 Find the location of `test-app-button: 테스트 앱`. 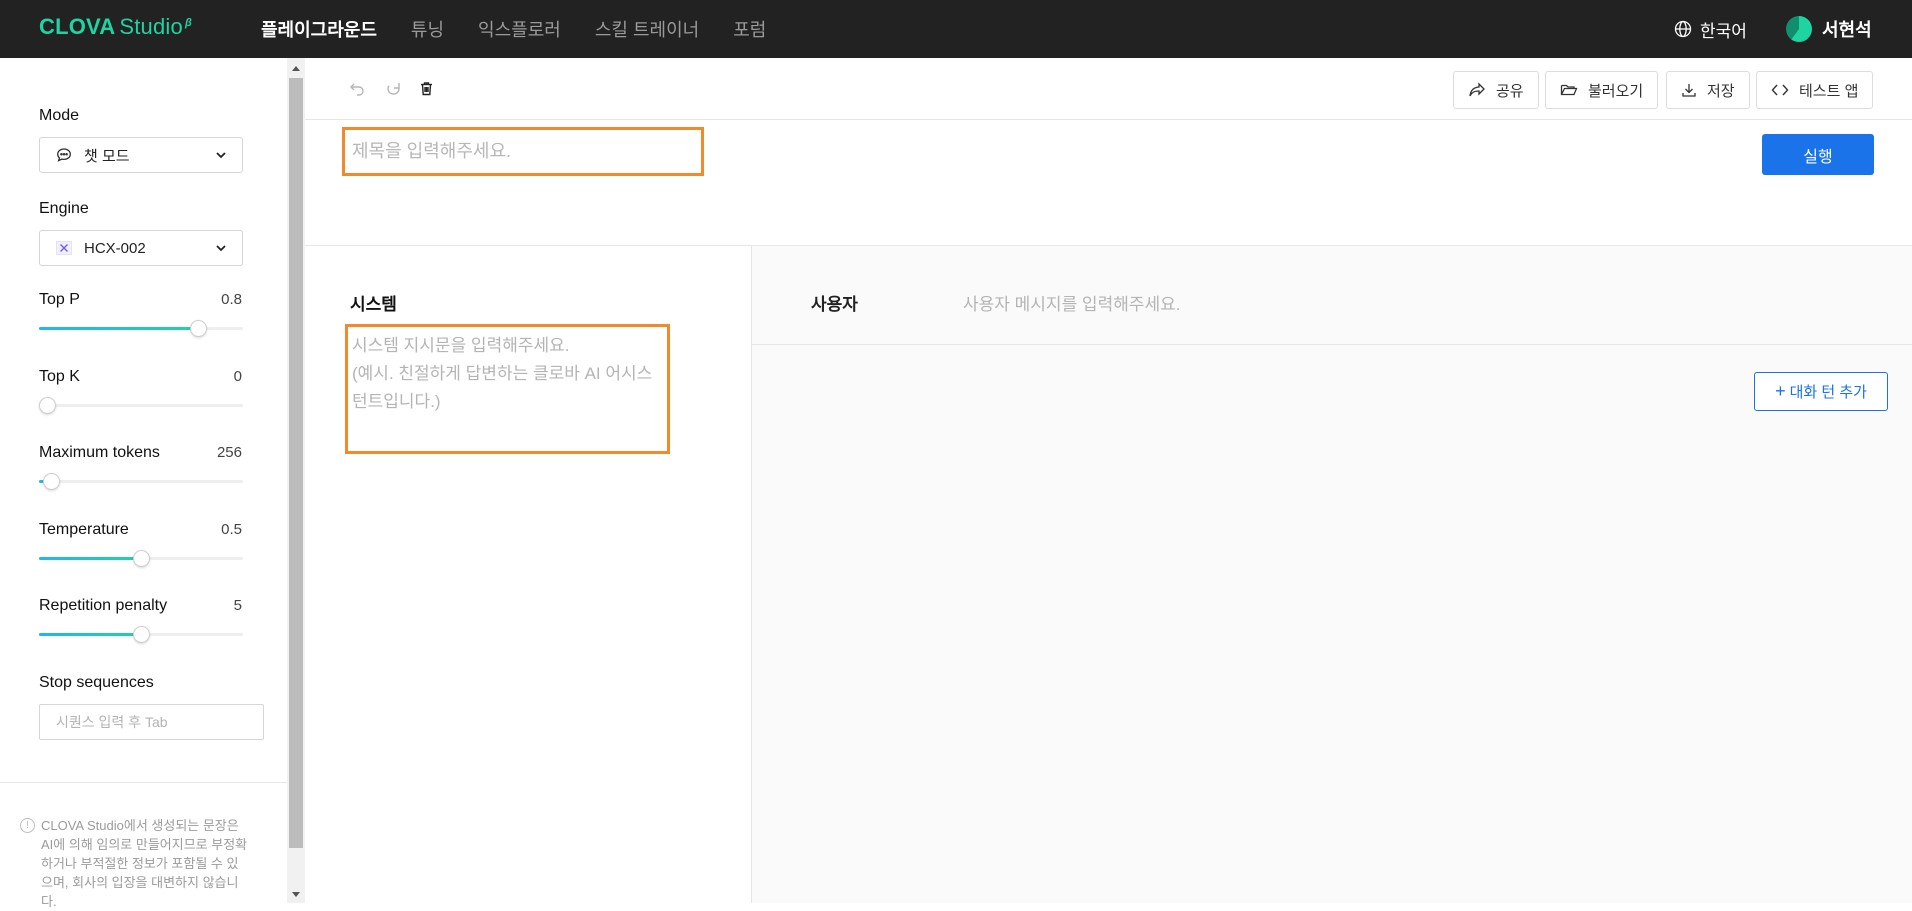

test-app-button: 테스트 앱 is located at coordinates (1815, 90).